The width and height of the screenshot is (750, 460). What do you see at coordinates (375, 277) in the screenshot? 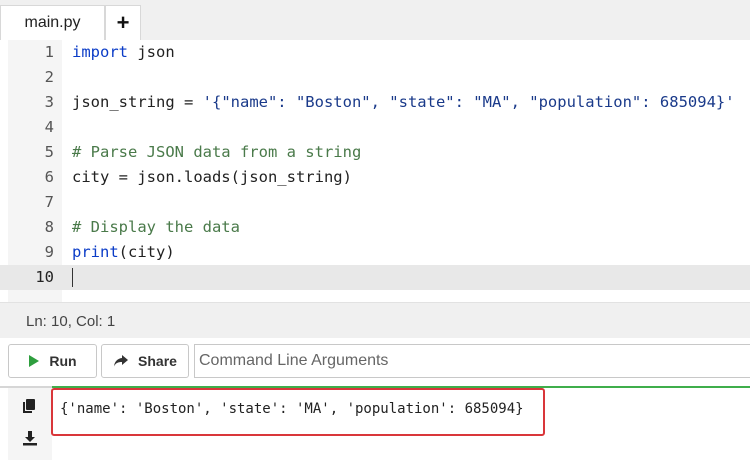
I see `code-line-active: 10` at bounding box center [375, 277].